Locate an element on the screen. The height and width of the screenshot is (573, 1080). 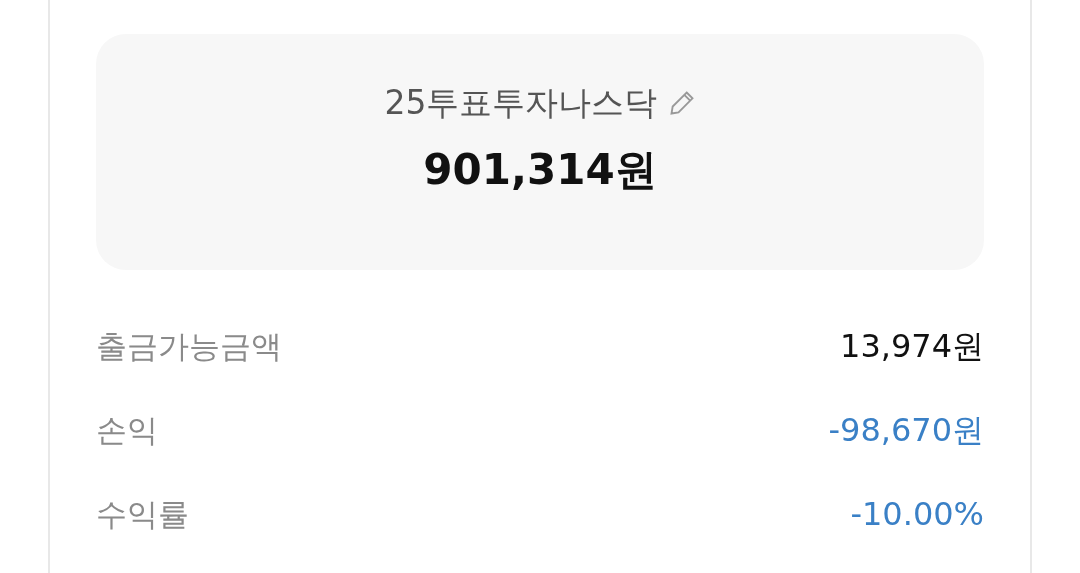
row-value: -98,670원 is located at coordinates (906, 430).